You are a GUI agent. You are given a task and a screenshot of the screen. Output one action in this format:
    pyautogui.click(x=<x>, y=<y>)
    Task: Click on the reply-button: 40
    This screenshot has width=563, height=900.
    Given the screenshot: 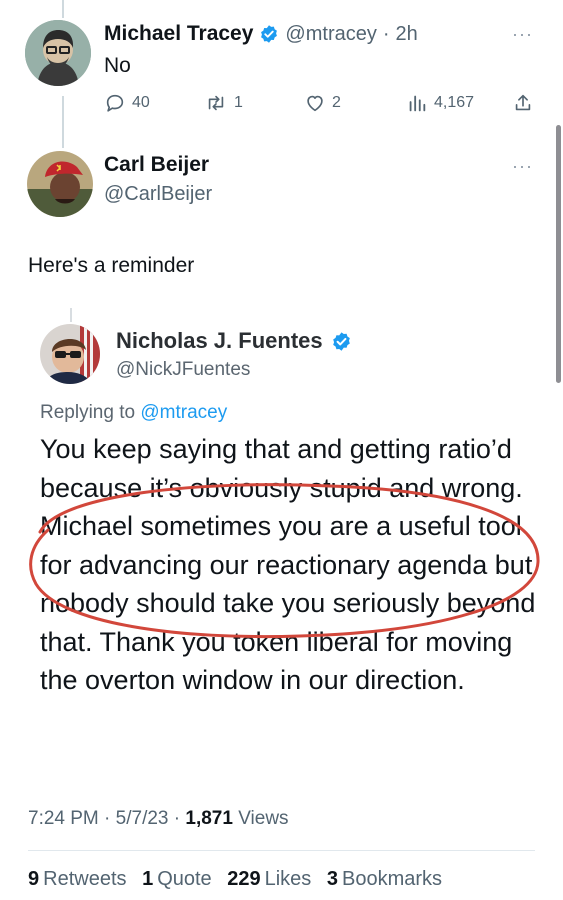 What is the action you would take?
    pyautogui.click(x=127, y=103)
    